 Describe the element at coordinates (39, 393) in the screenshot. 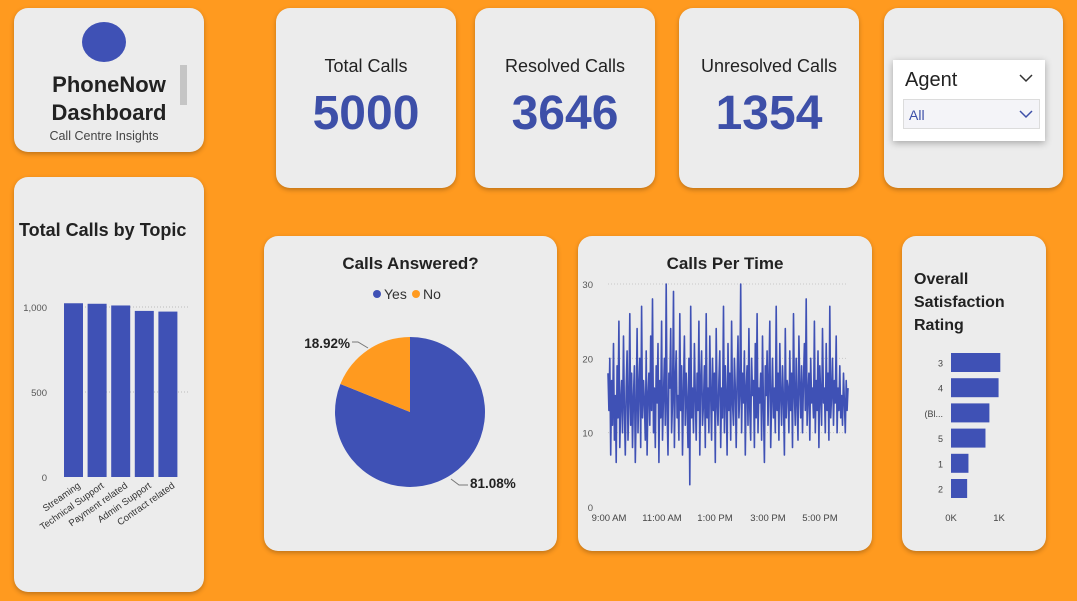

I see `y-tick-label: 500` at that location.